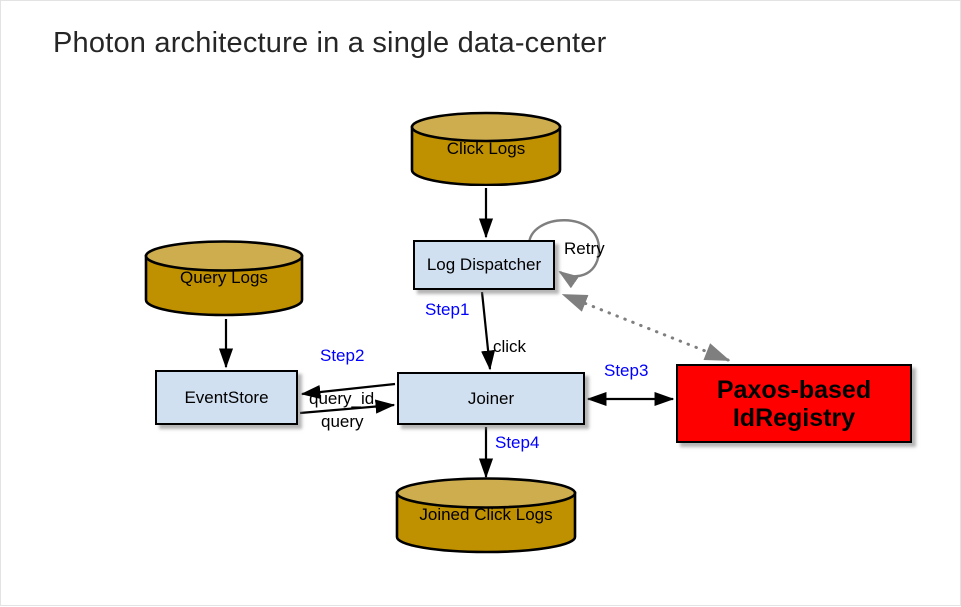 The image size is (961, 607). I want to click on node-id-registry: Paxos-based IdRegistry, so click(794, 403).